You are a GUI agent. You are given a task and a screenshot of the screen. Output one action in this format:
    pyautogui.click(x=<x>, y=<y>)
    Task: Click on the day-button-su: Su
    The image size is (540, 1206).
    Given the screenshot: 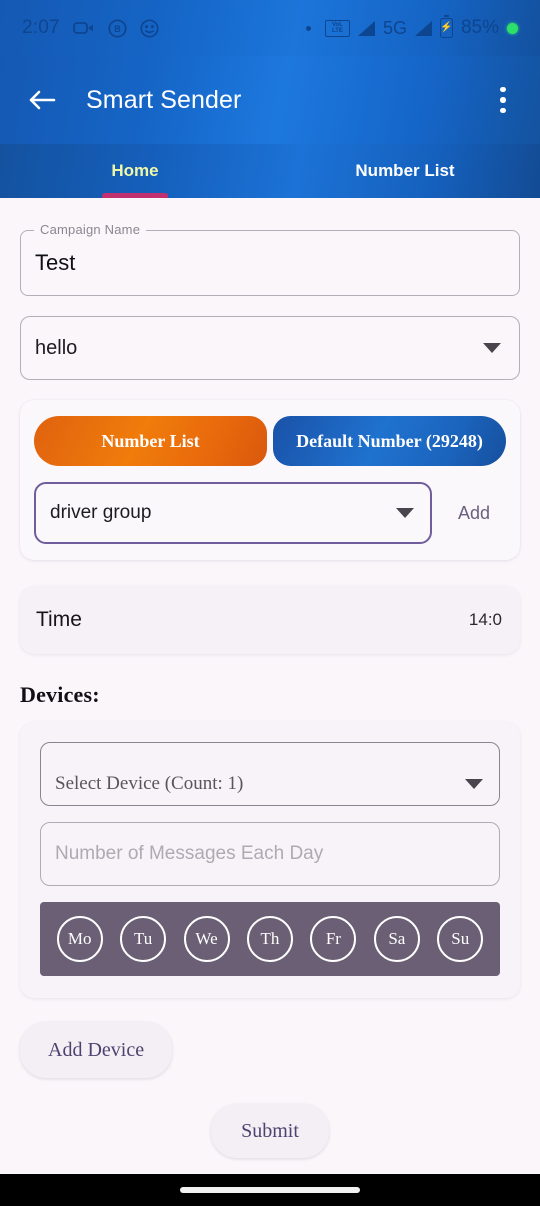 What is the action you would take?
    pyautogui.click(x=460, y=939)
    